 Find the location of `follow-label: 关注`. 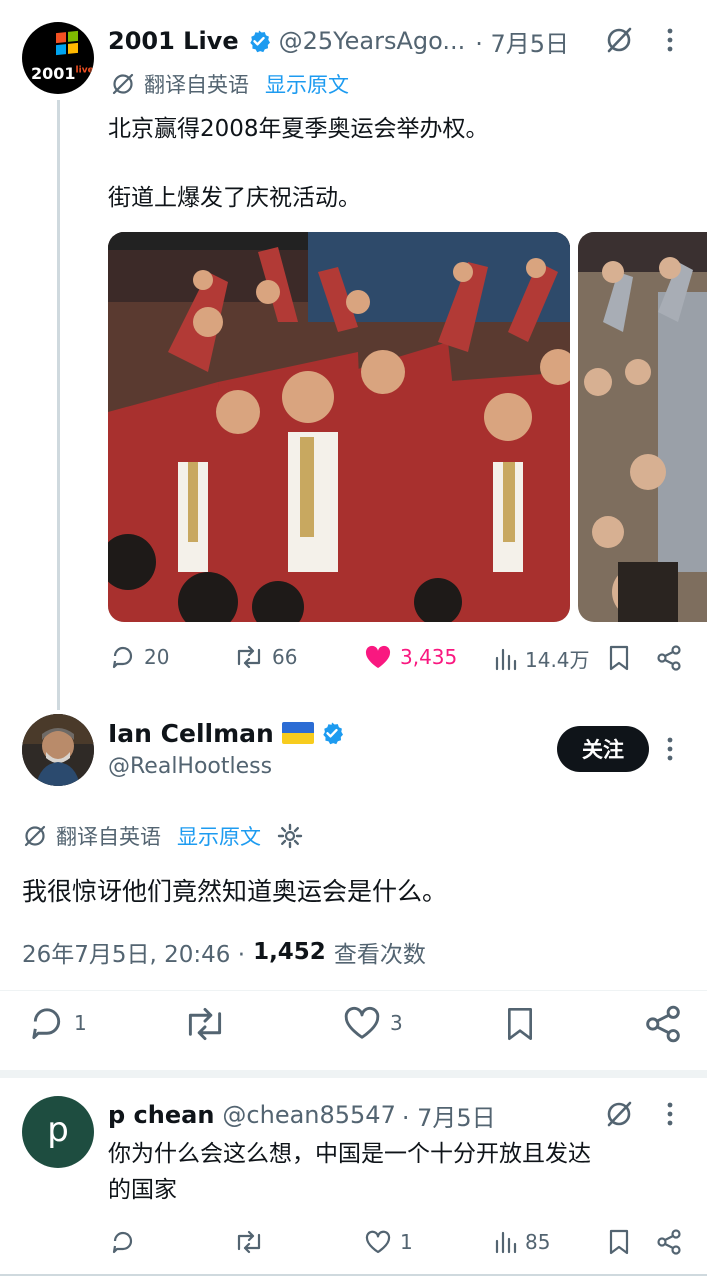

follow-label: 关注 is located at coordinates (603, 750).